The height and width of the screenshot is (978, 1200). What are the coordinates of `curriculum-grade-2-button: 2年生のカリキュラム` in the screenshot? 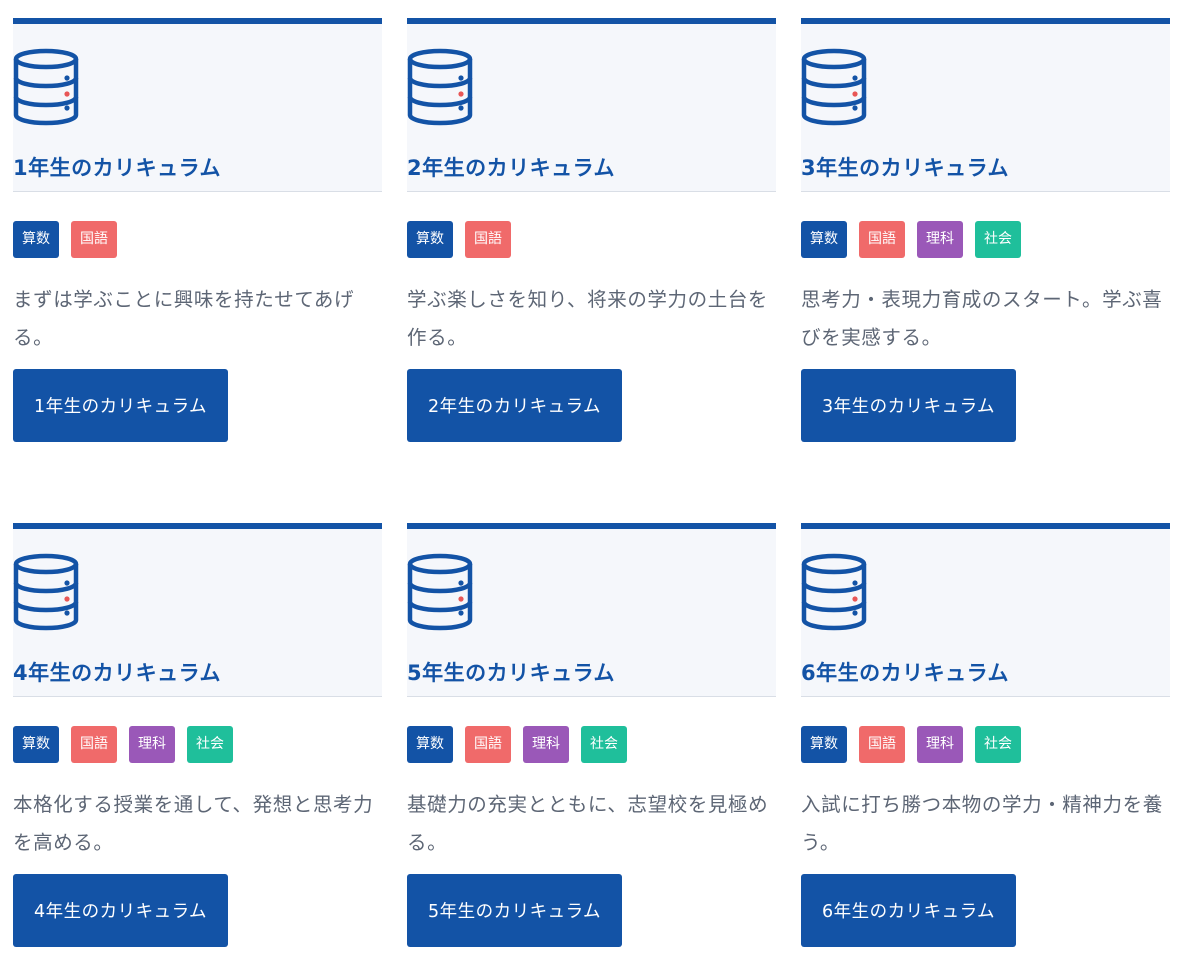 It's located at (514, 405).